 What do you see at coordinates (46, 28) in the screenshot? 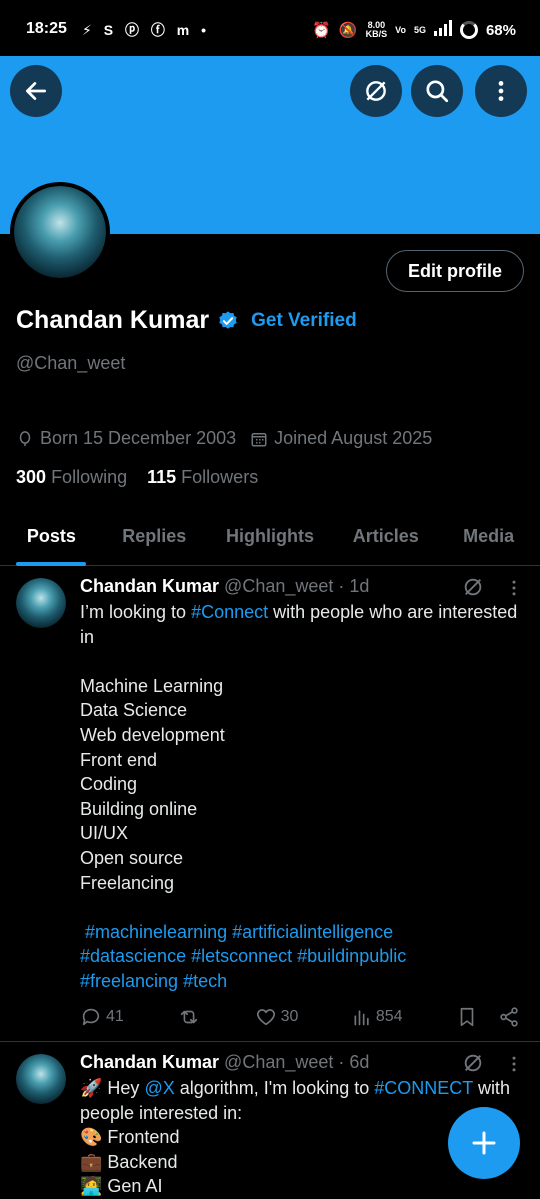
I see `status-time: 18:25` at bounding box center [46, 28].